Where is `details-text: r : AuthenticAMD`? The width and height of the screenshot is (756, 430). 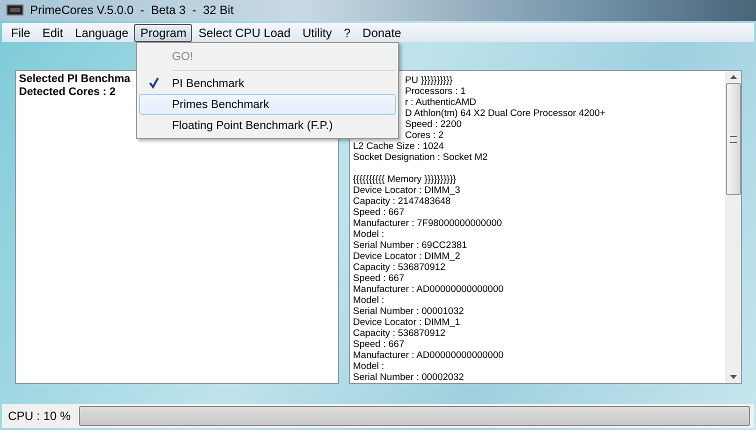 details-text: r : AuthenticAMD is located at coordinates (440, 102).